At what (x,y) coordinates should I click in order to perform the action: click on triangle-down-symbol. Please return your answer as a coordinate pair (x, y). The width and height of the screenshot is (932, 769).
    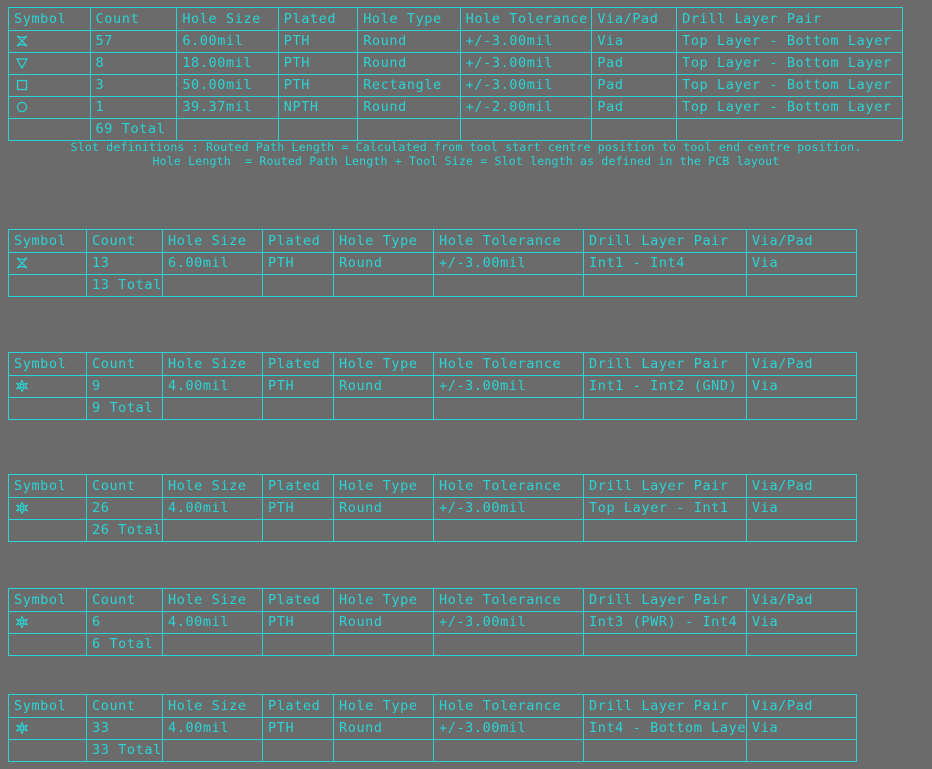
    Looking at the image, I should click on (49, 63).